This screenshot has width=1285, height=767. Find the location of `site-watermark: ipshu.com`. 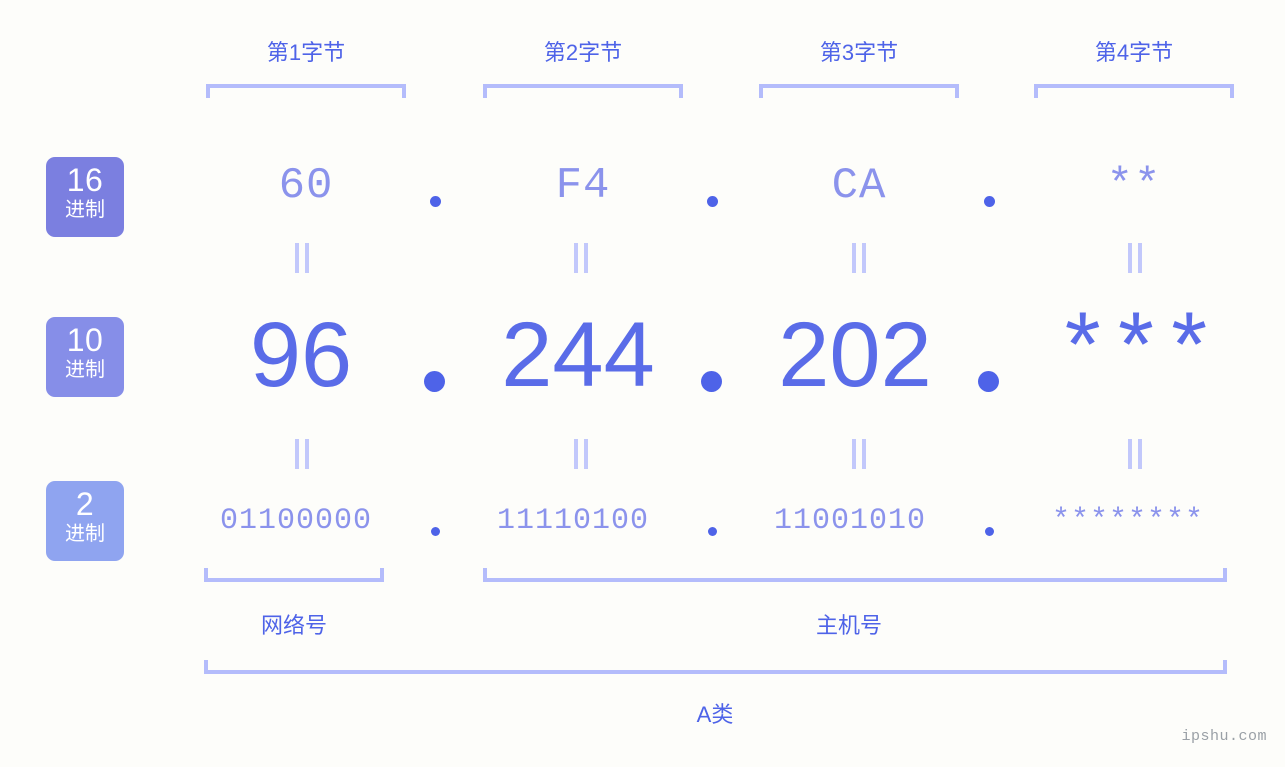

site-watermark: ipshu.com is located at coordinates (1224, 736).